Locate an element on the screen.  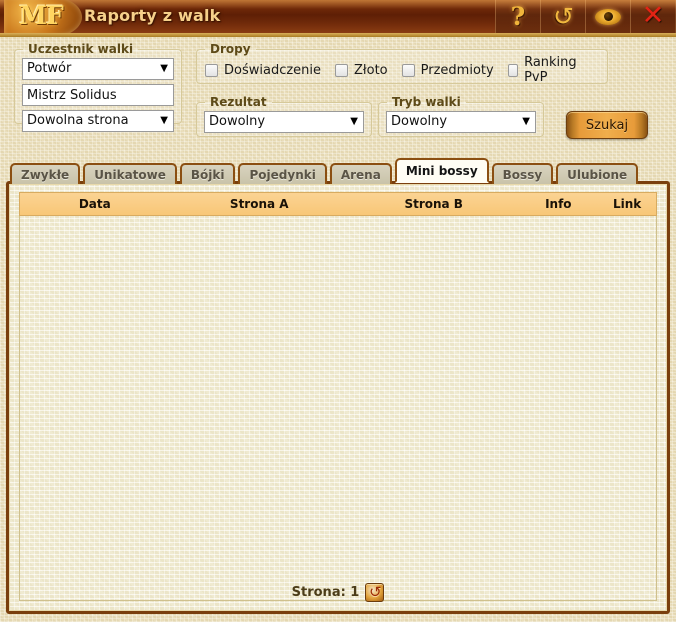
tab-mini-bossy: Mini bossy is located at coordinates (441, 170).